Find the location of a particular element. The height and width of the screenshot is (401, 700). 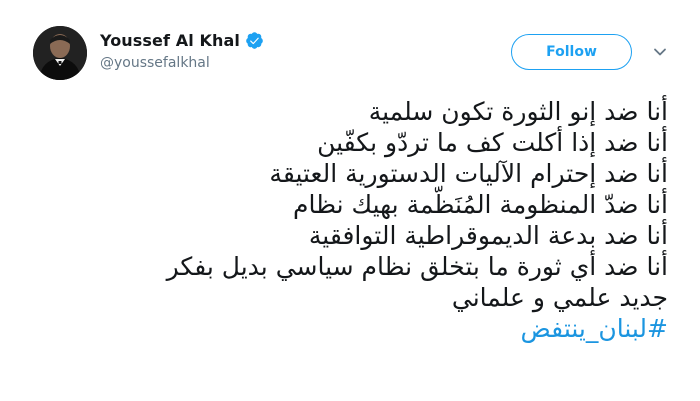

avatar is located at coordinates (60, 53).